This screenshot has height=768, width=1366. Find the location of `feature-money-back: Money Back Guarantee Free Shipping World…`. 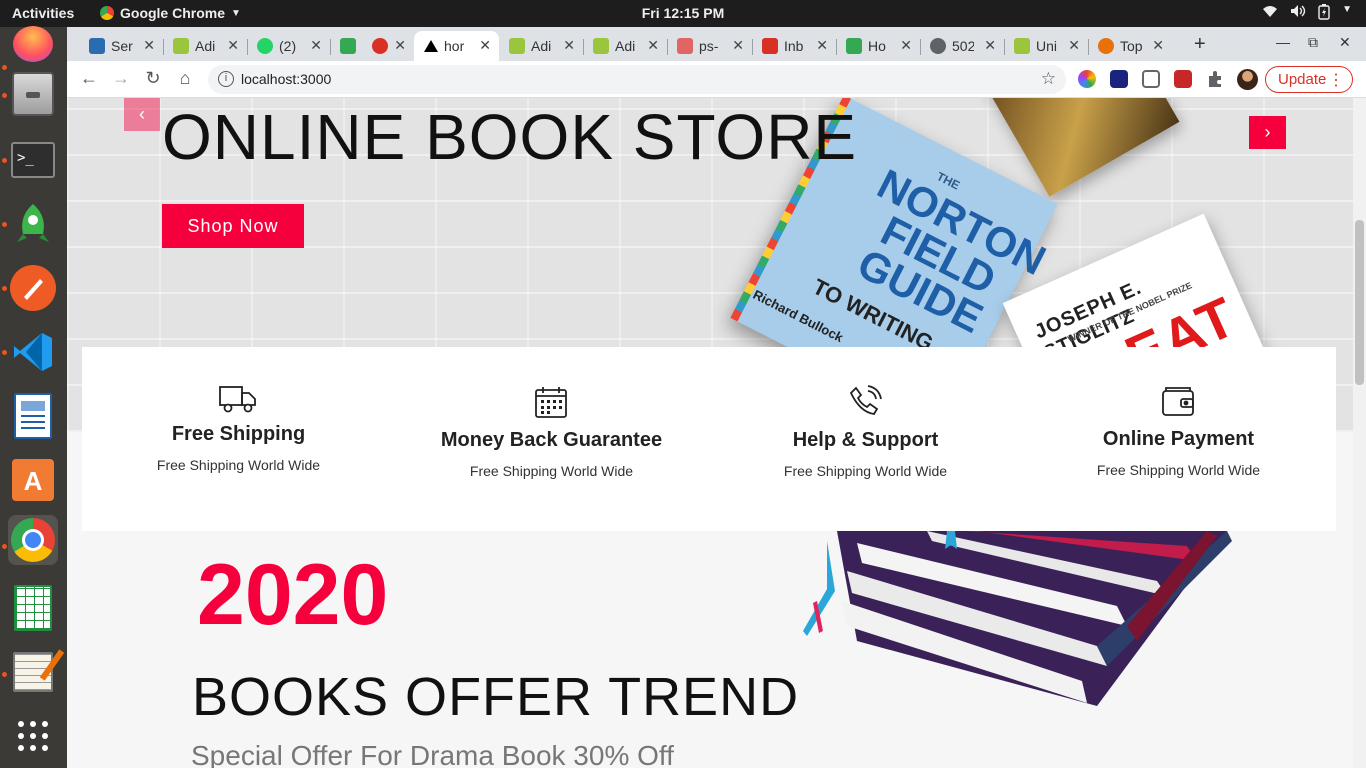

feature-money-back: Money Back Guarantee Free Shipping World… is located at coordinates (551, 439).